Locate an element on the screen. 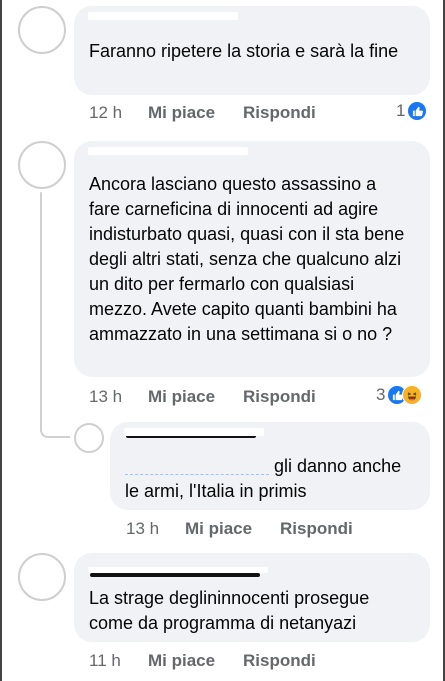  mentioned-user-link is located at coordinates (197, 467).